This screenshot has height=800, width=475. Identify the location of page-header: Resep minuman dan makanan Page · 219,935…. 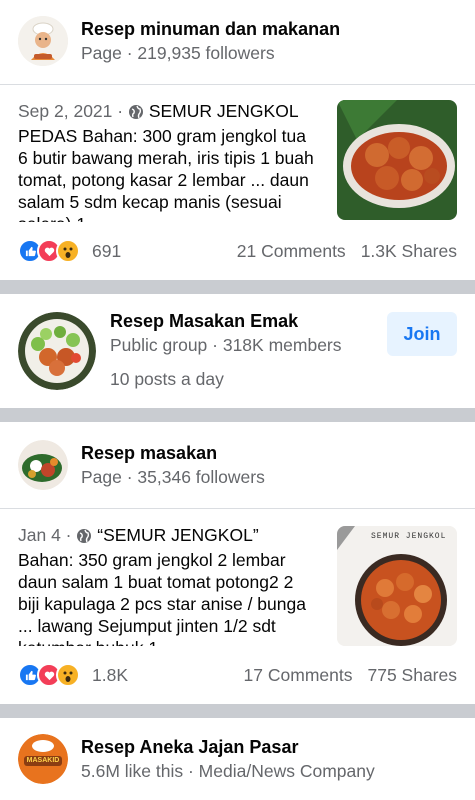
(179, 41).